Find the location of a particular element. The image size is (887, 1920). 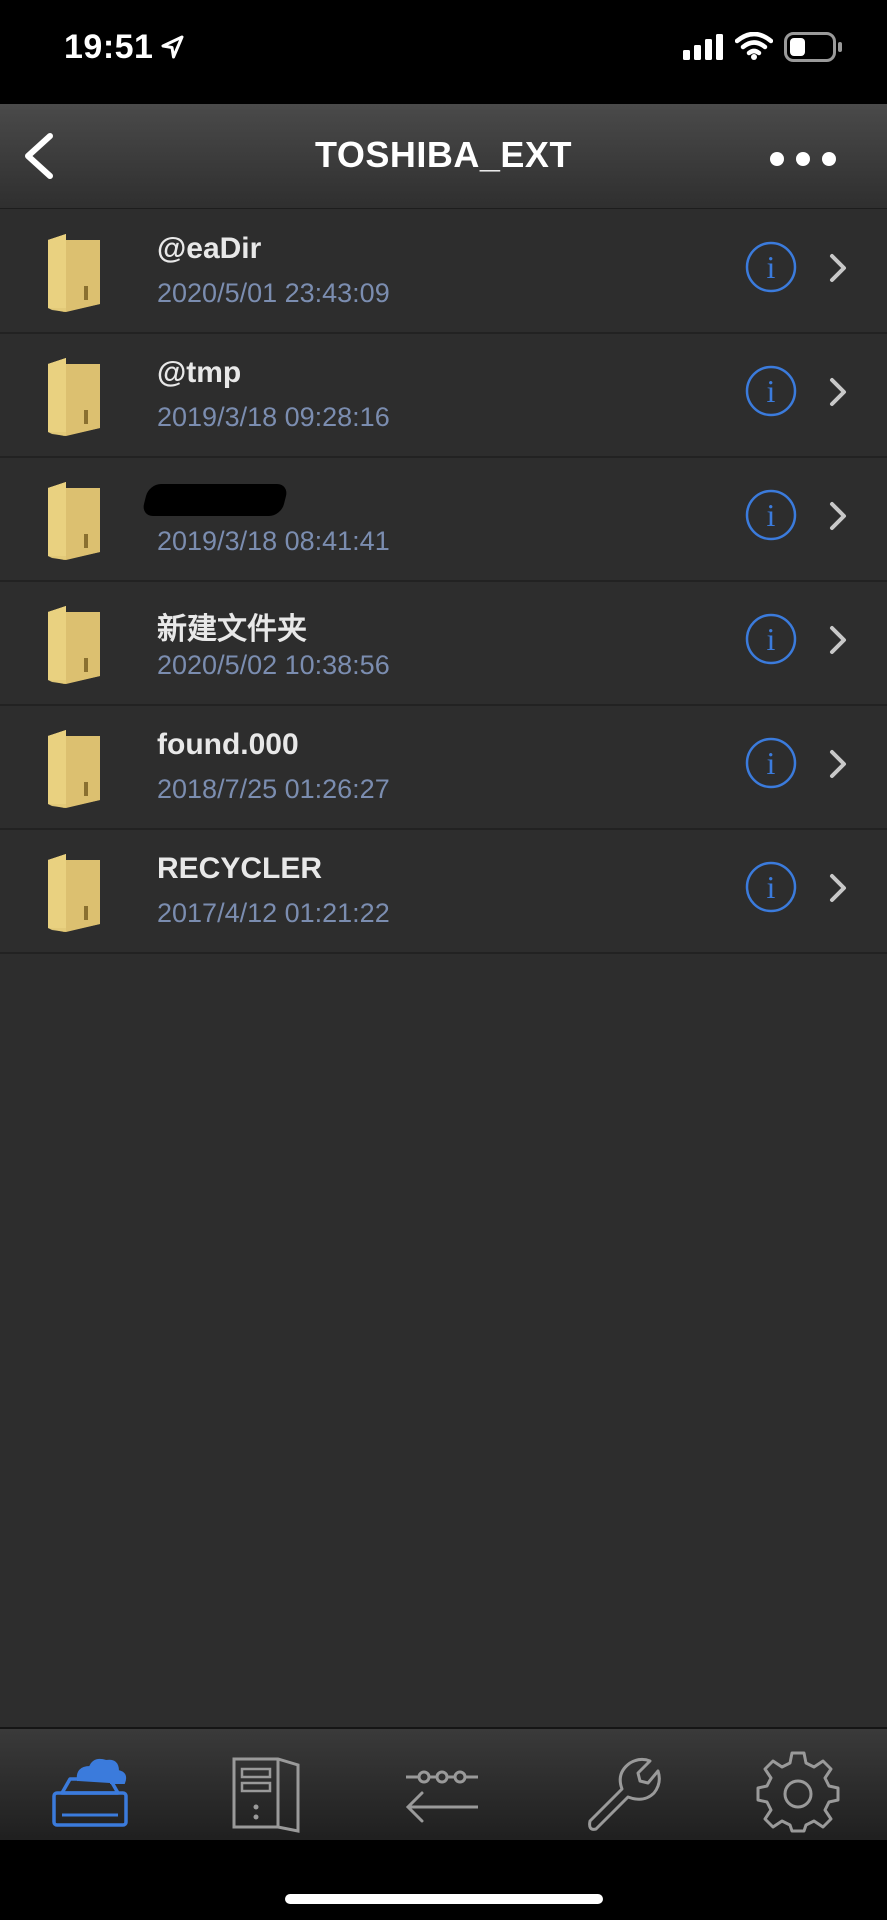

file-date: 2020/5/01 23:43:09 is located at coordinates (273, 293).